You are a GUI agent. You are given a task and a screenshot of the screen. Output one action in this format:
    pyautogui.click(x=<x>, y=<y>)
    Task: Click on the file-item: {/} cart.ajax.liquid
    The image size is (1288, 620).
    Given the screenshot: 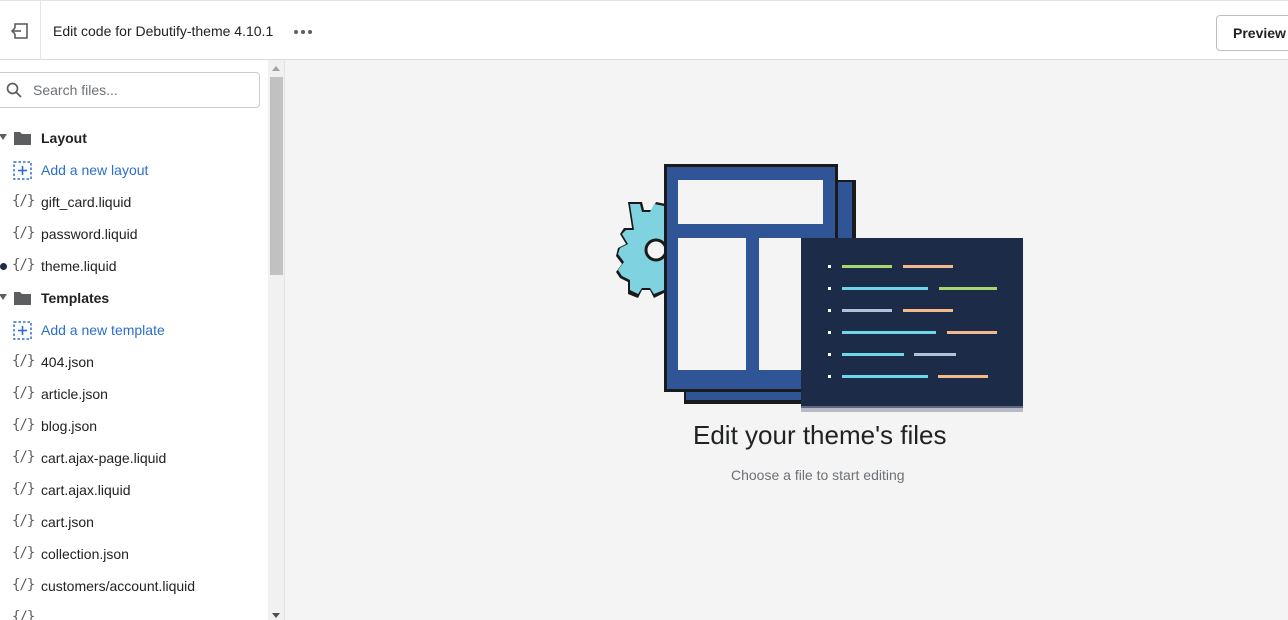 What is the action you would take?
    pyautogui.click(x=134, y=490)
    